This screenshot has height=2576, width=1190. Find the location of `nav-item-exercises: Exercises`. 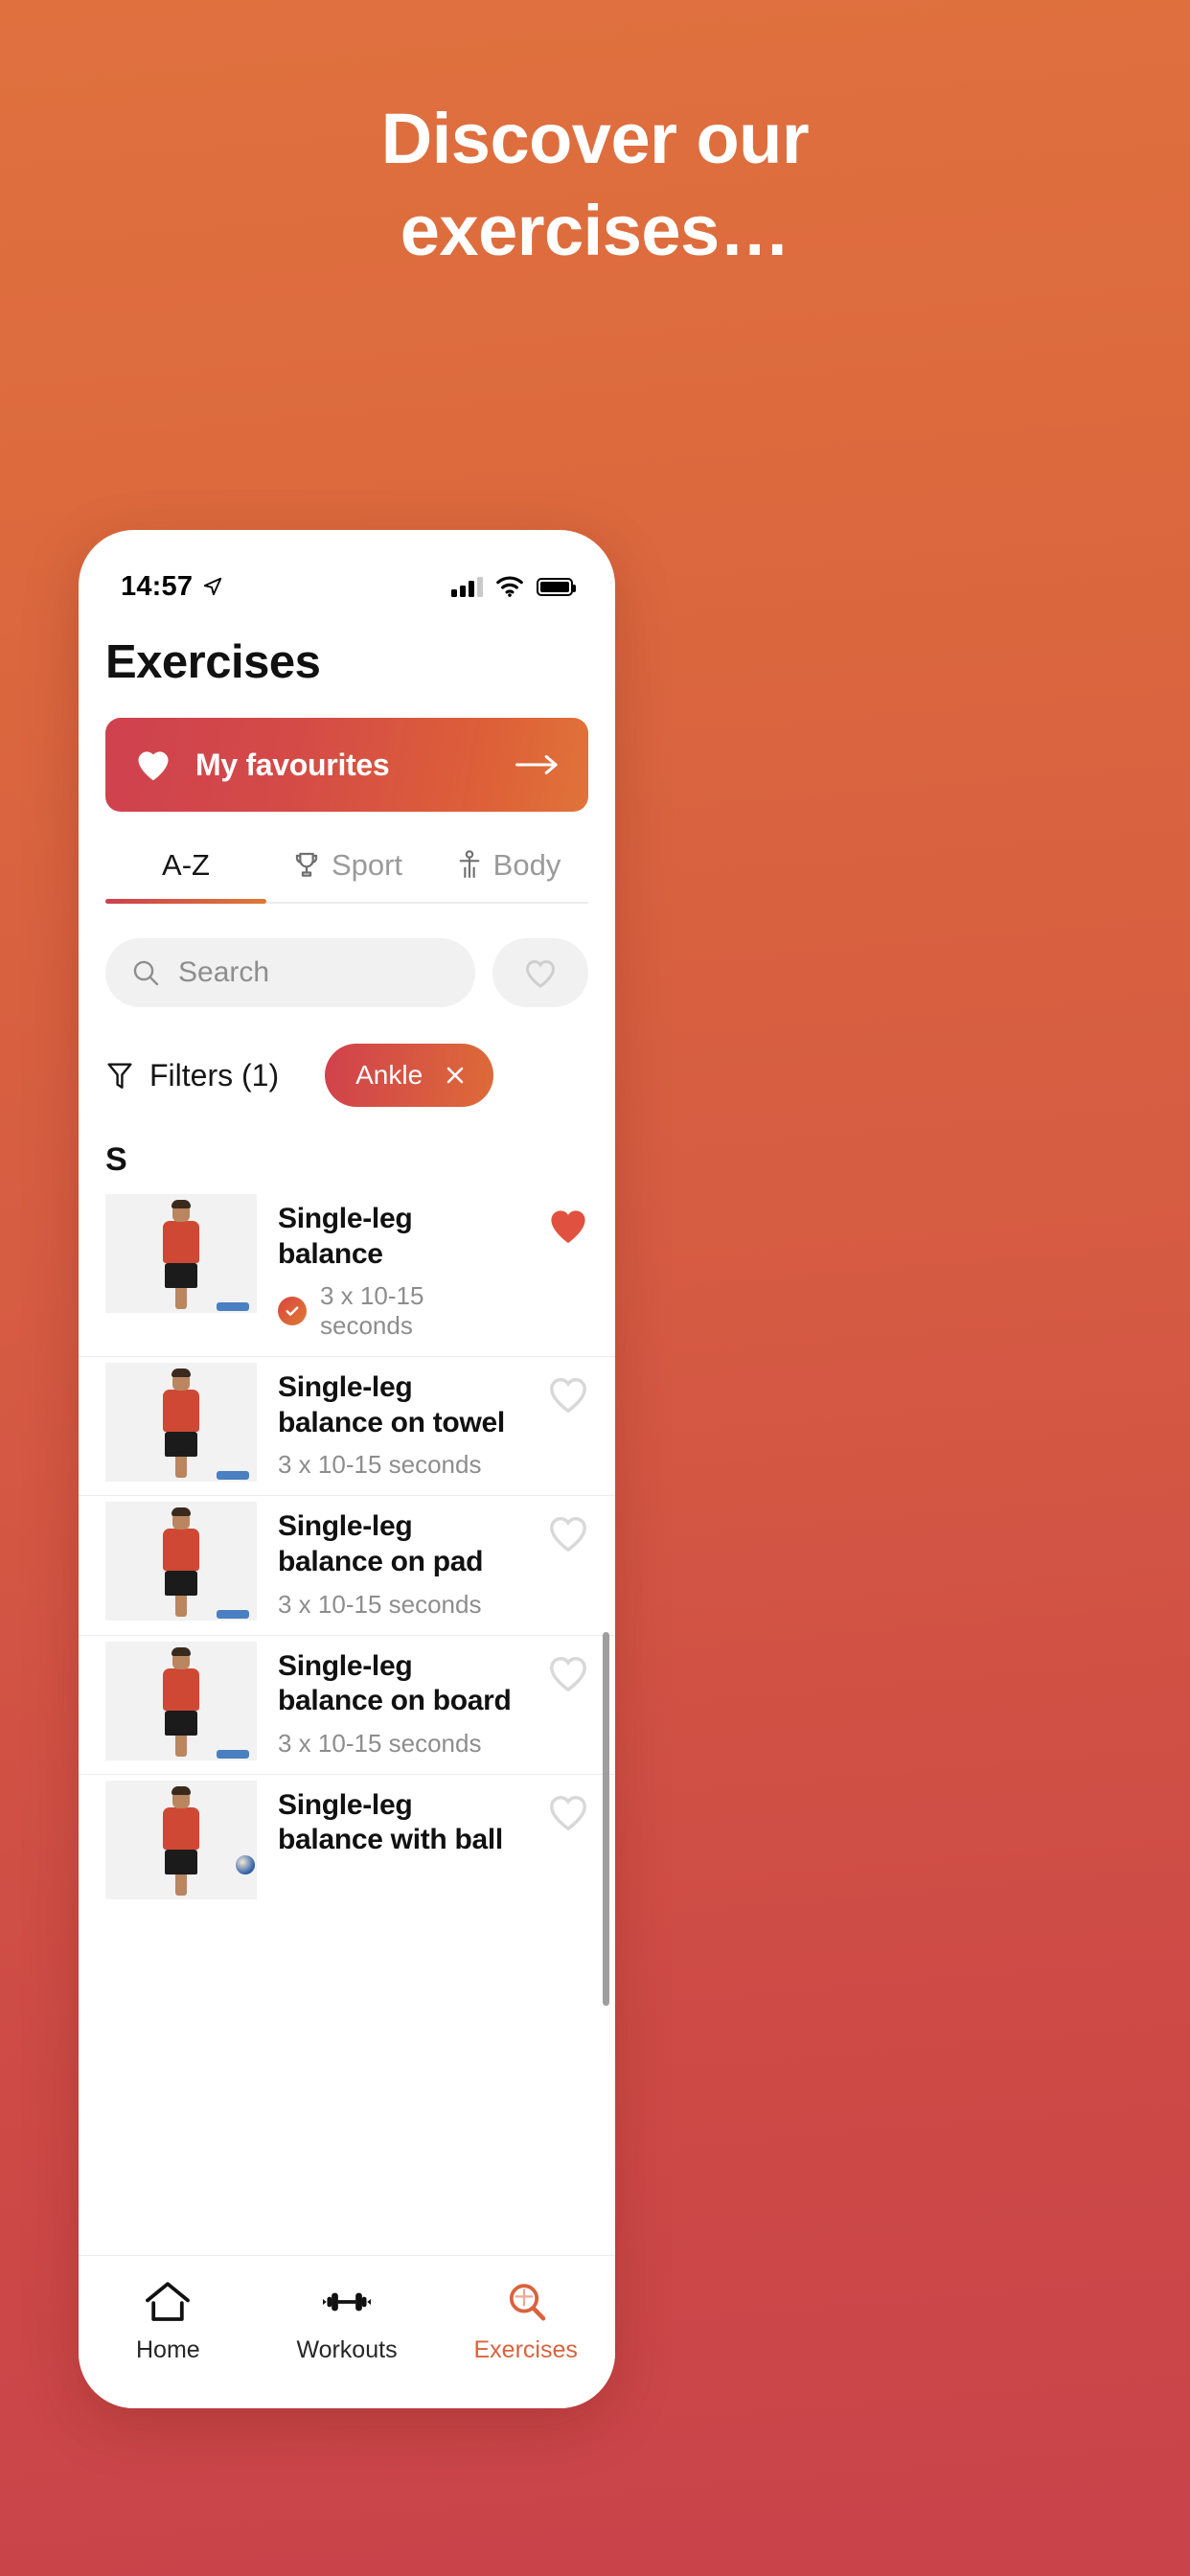

nav-item-exercises: Exercises is located at coordinates (526, 2321).